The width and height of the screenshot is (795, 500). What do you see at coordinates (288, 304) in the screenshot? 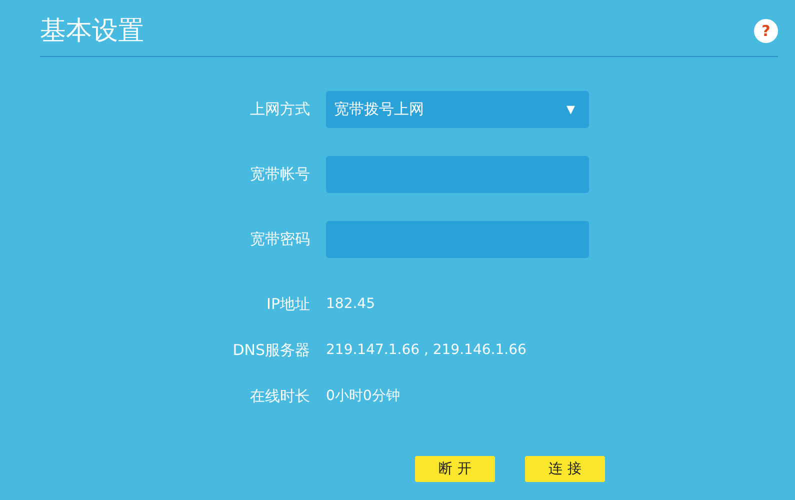
I see `field-label: IP地址` at bounding box center [288, 304].